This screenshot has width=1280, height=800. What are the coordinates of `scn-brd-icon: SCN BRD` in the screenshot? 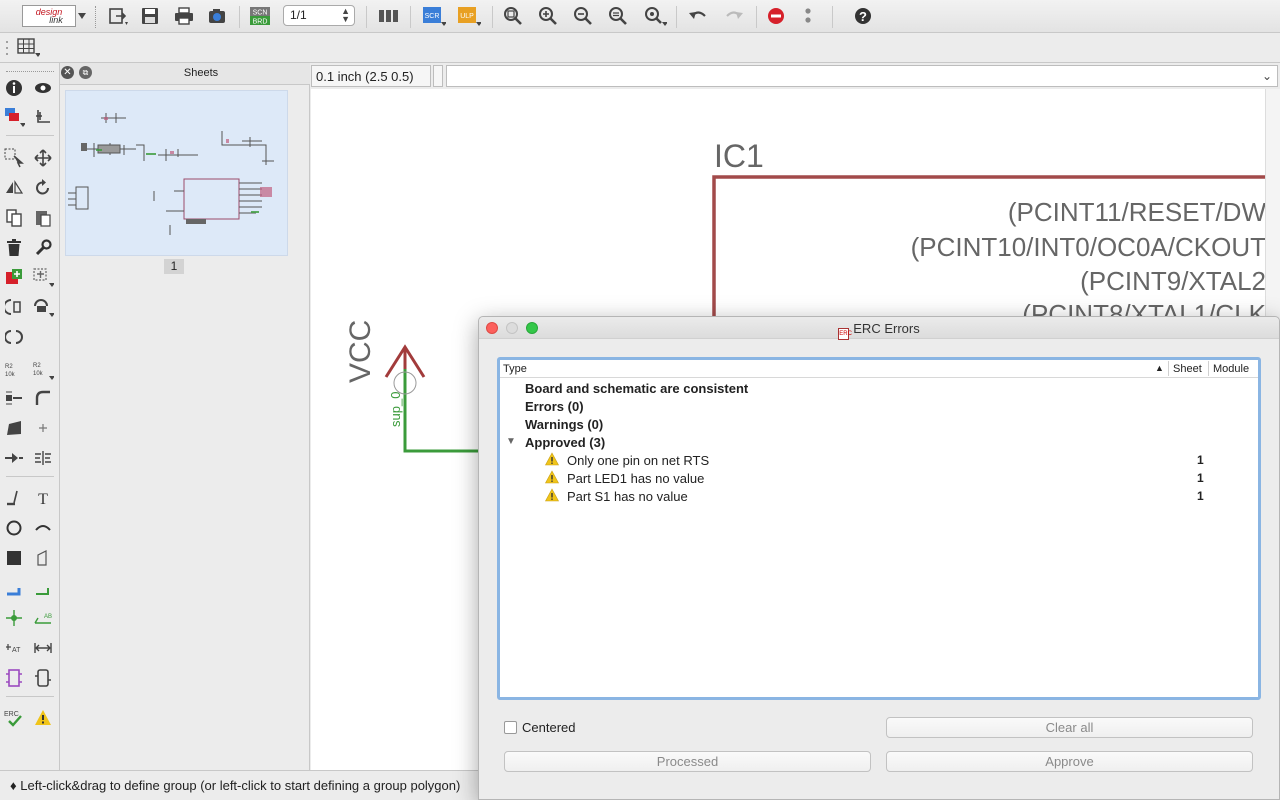 It's located at (260, 16).